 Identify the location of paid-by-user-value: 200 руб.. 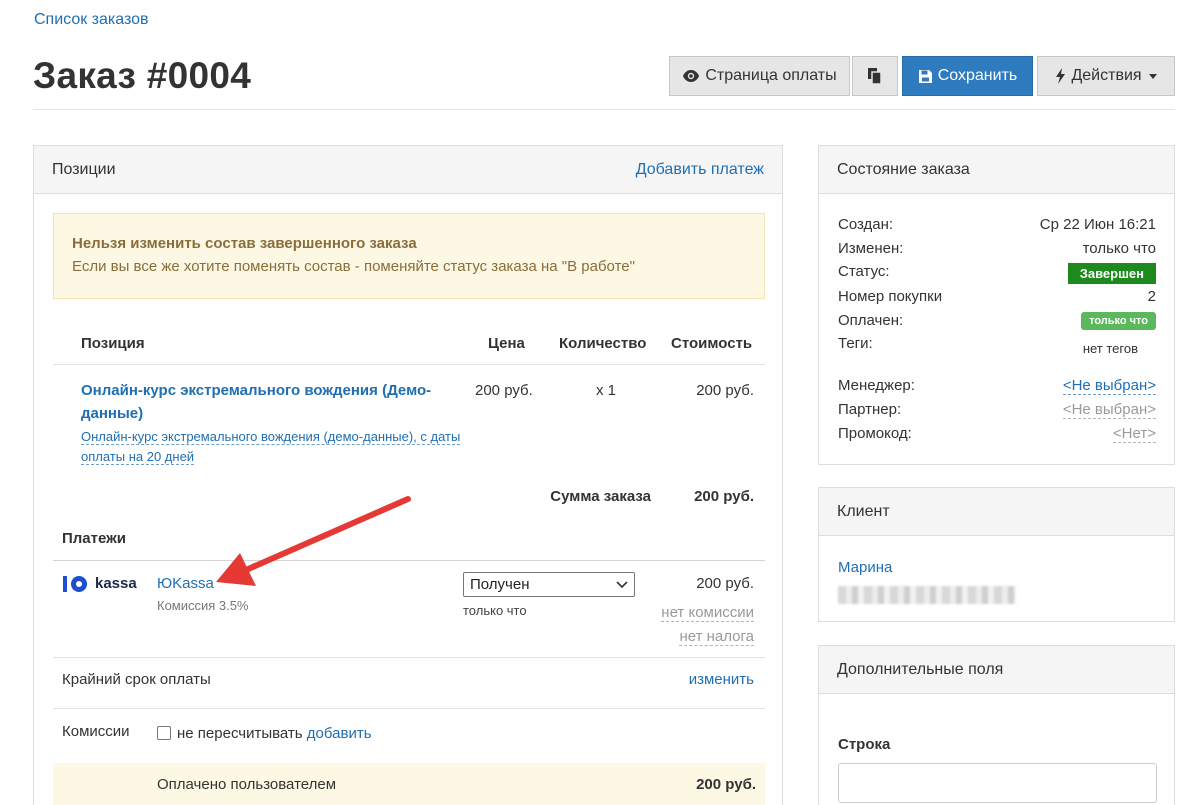
(726, 784).